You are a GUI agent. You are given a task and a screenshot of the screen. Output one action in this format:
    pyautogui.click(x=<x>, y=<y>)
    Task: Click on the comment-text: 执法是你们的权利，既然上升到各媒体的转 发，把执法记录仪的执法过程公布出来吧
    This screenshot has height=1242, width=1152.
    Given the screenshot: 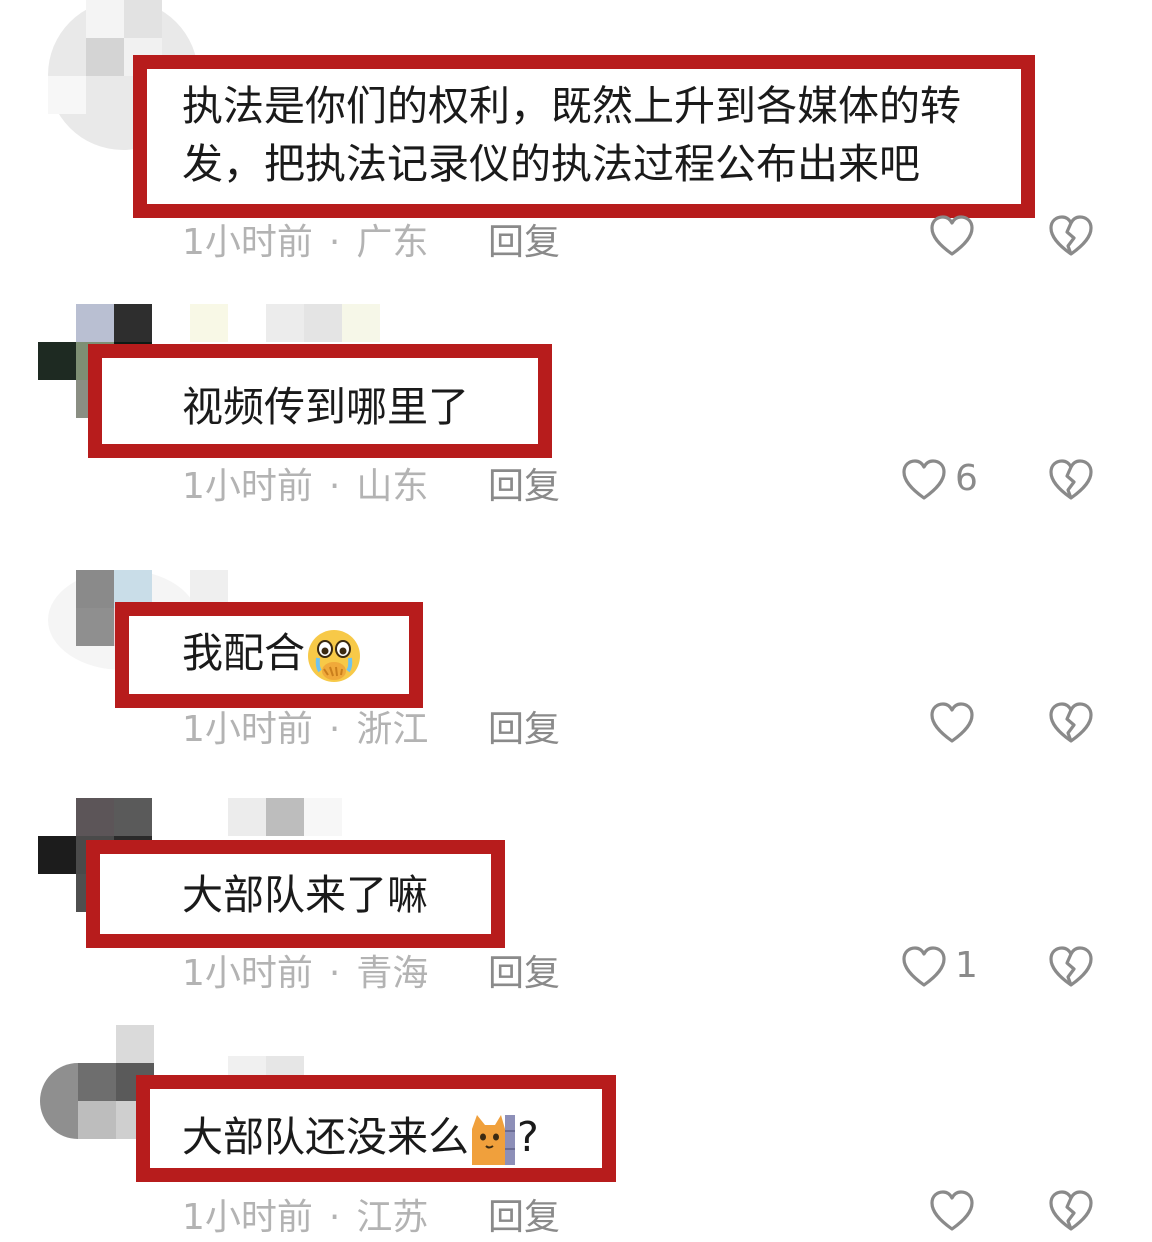 What is the action you would take?
    pyautogui.click(x=571, y=135)
    